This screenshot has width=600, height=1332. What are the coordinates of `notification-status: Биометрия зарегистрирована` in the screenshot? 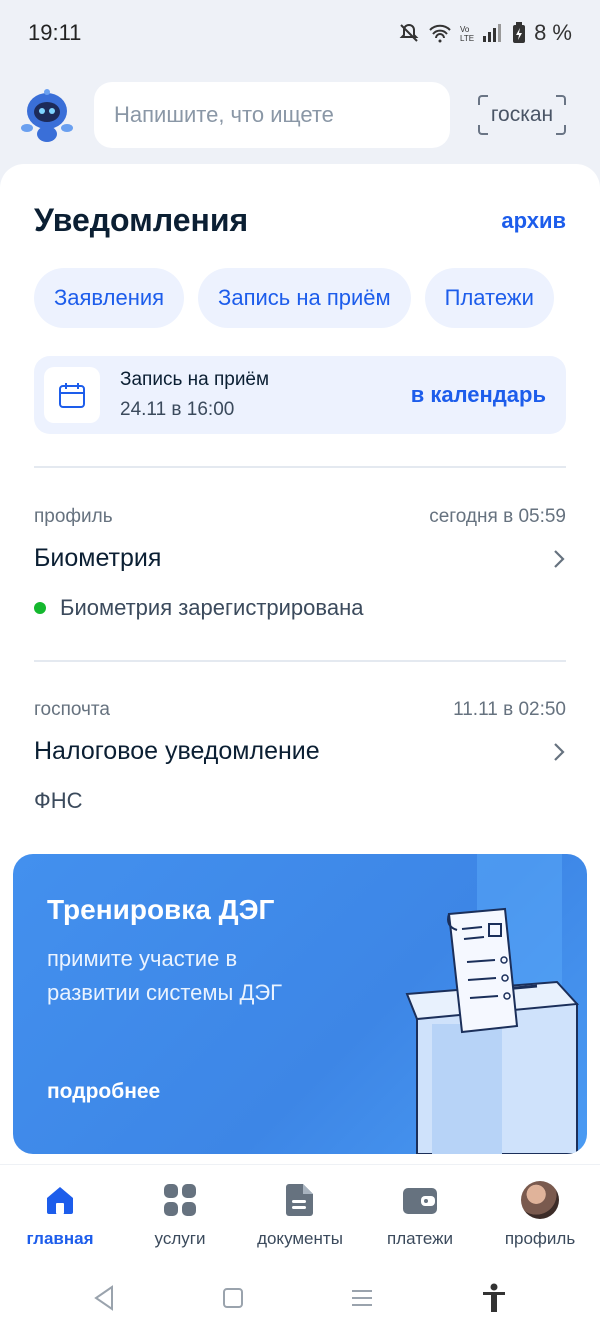 It's located at (300, 608).